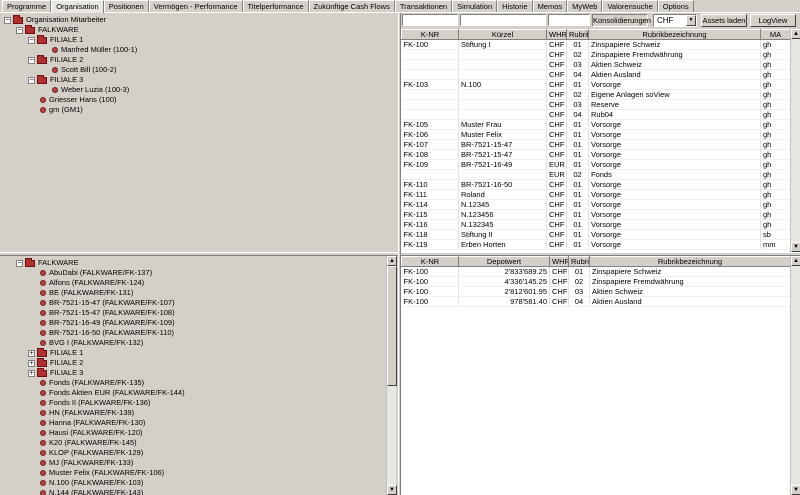 This screenshot has height=495, width=800. What do you see at coordinates (27, 6) in the screenshot?
I see `tab-programme: Programme` at bounding box center [27, 6].